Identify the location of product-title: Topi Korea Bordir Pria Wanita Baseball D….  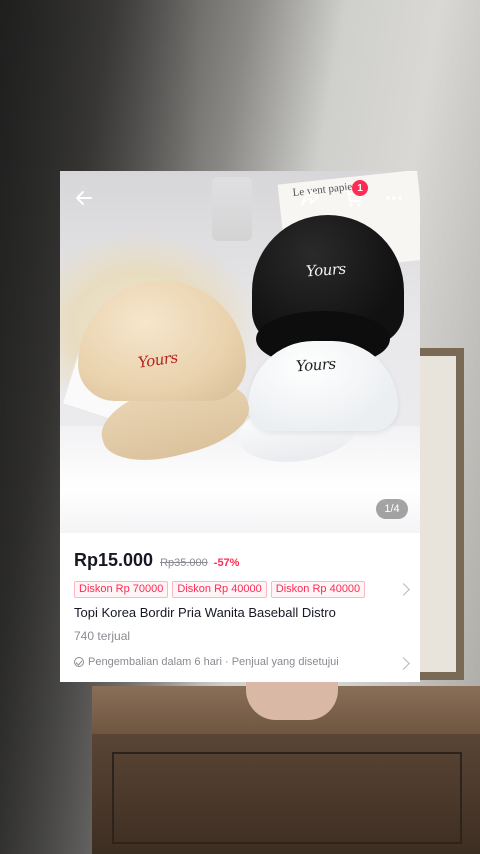
(205, 612).